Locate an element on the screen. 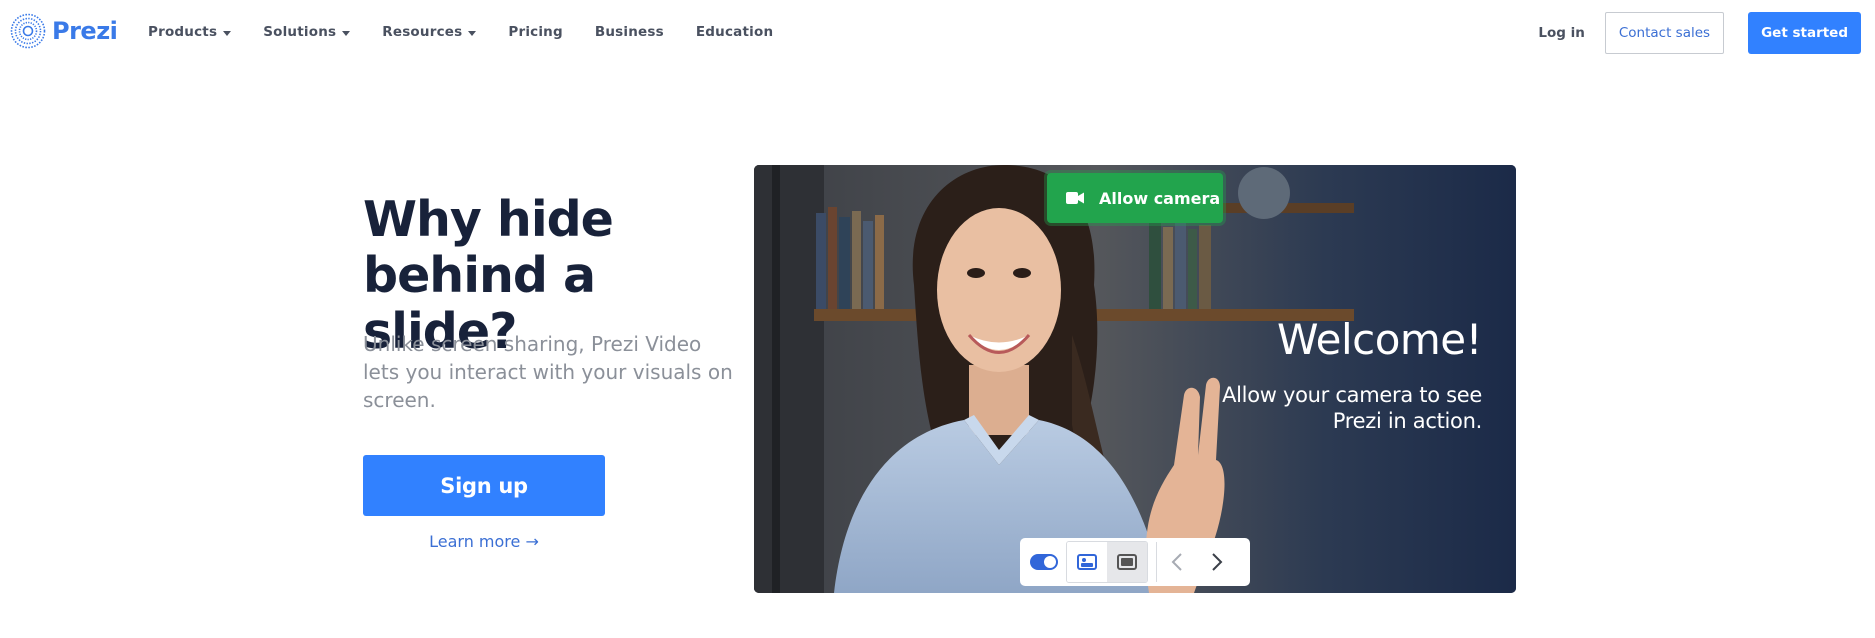 This screenshot has height=638, width=1875. fullscreen-layout-icon is located at coordinates (1127, 562).